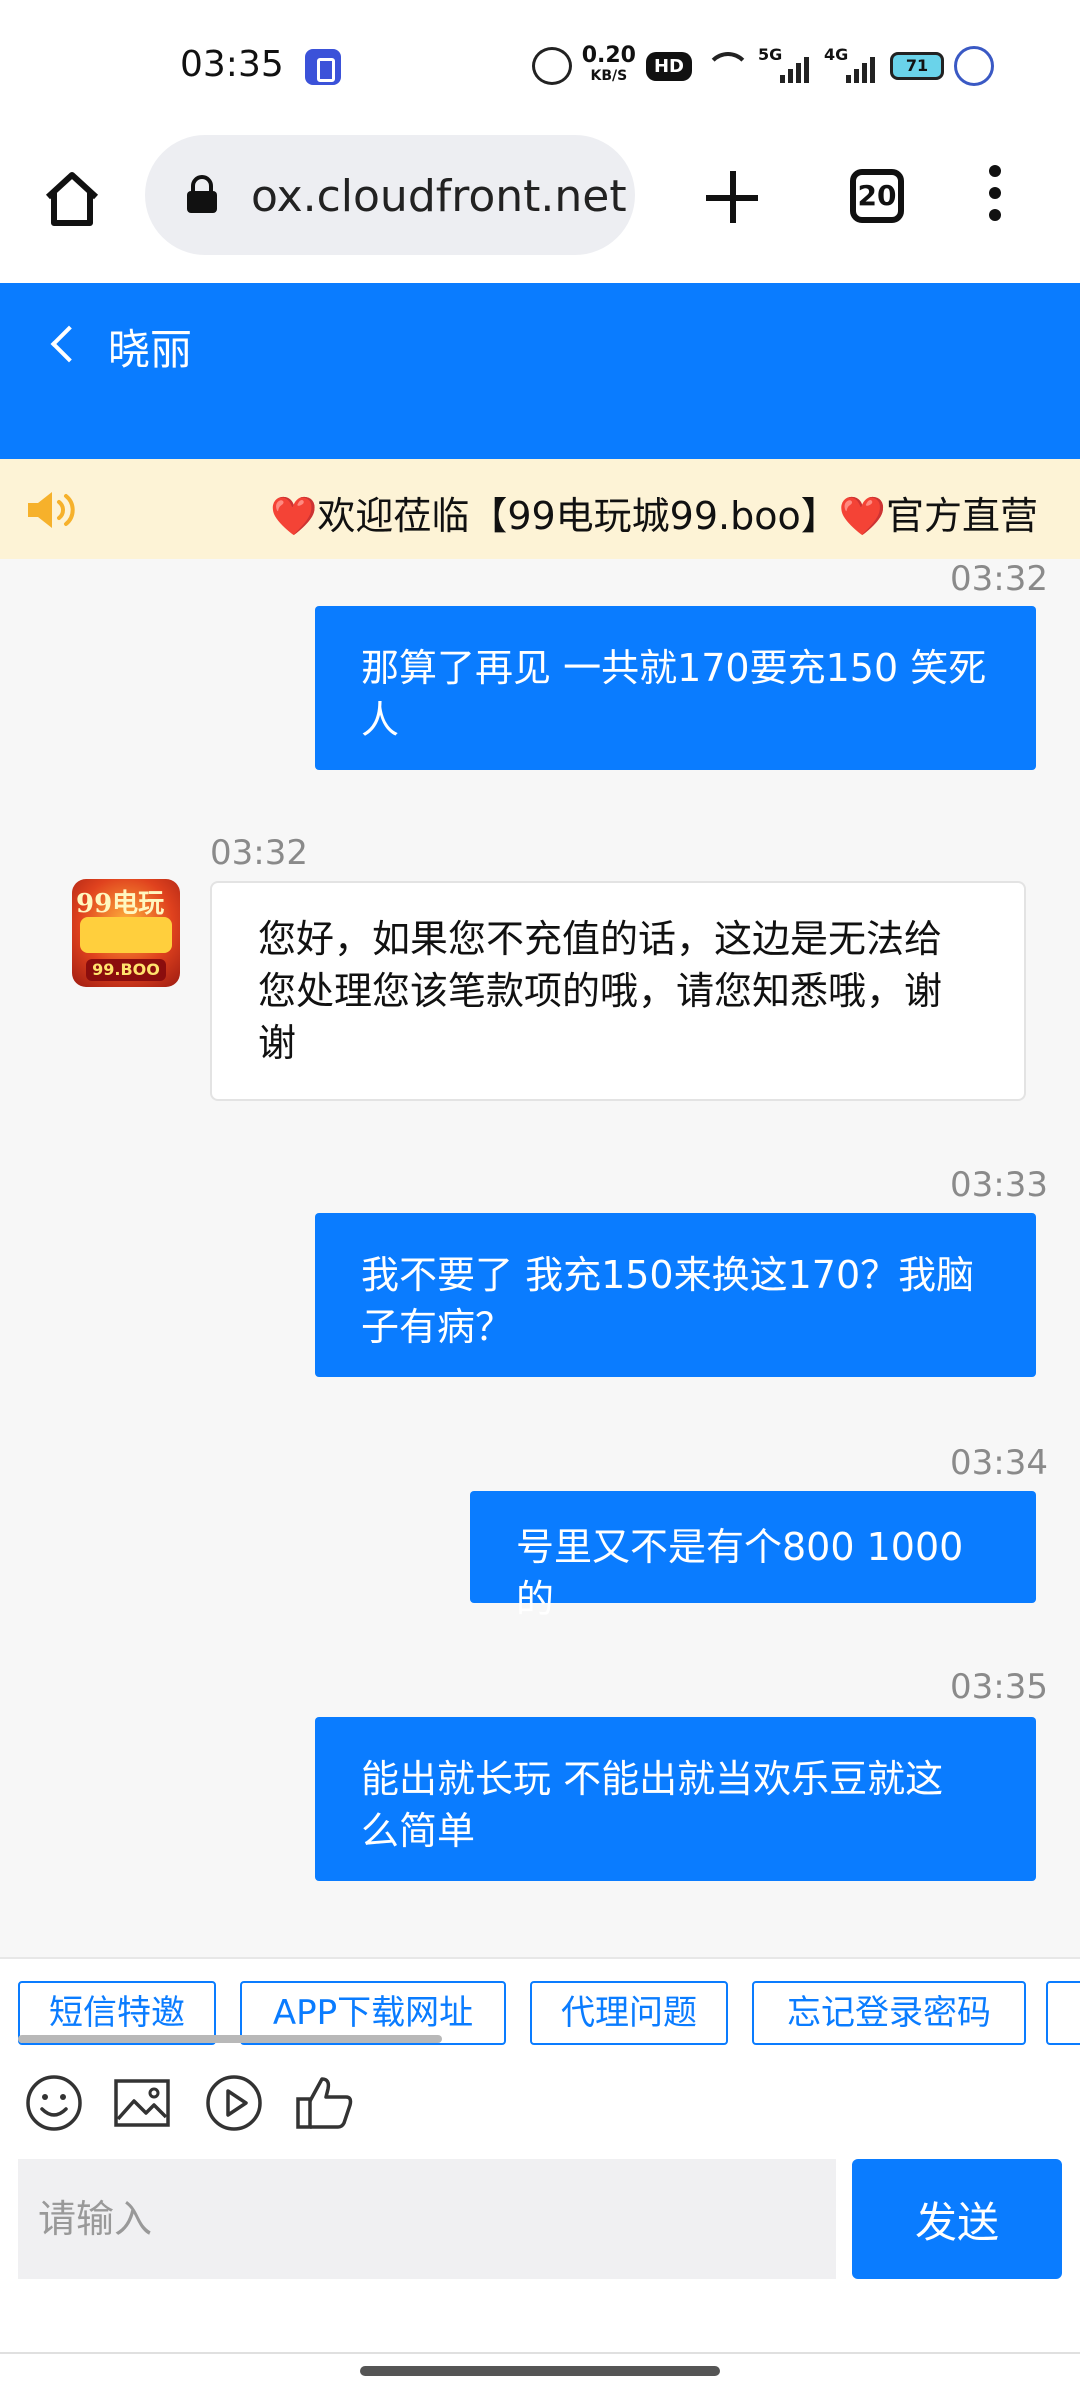  I want to click on hd-icon: HD, so click(668, 66).